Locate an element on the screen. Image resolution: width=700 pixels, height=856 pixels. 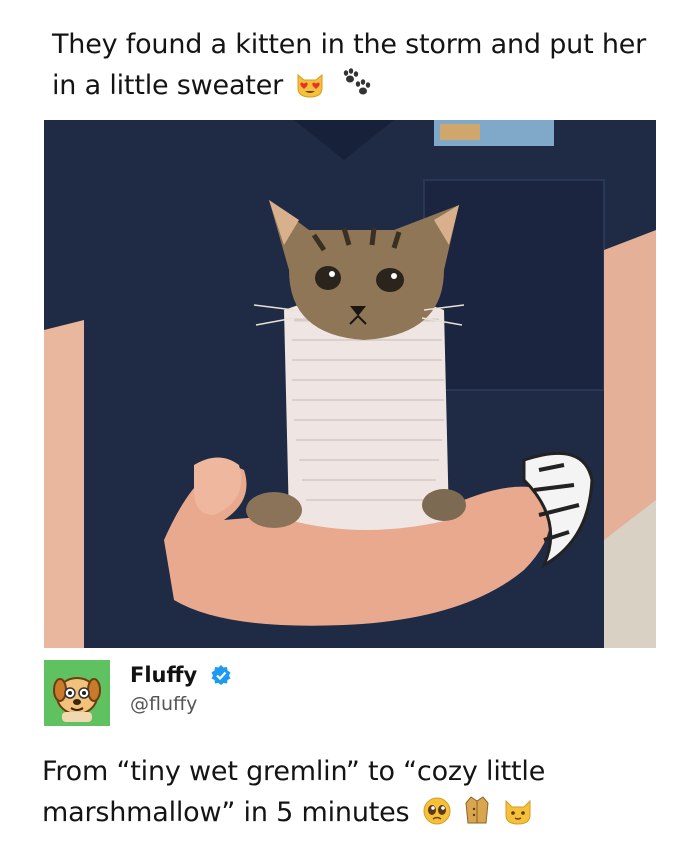
display-name-text: Fluffy is located at coordinates (164, 675).